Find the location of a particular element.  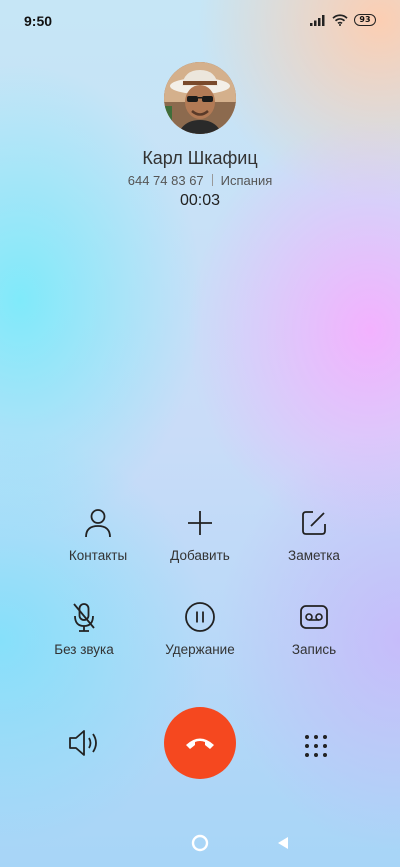

record-label: Запись is located at coordinates (314, 649).